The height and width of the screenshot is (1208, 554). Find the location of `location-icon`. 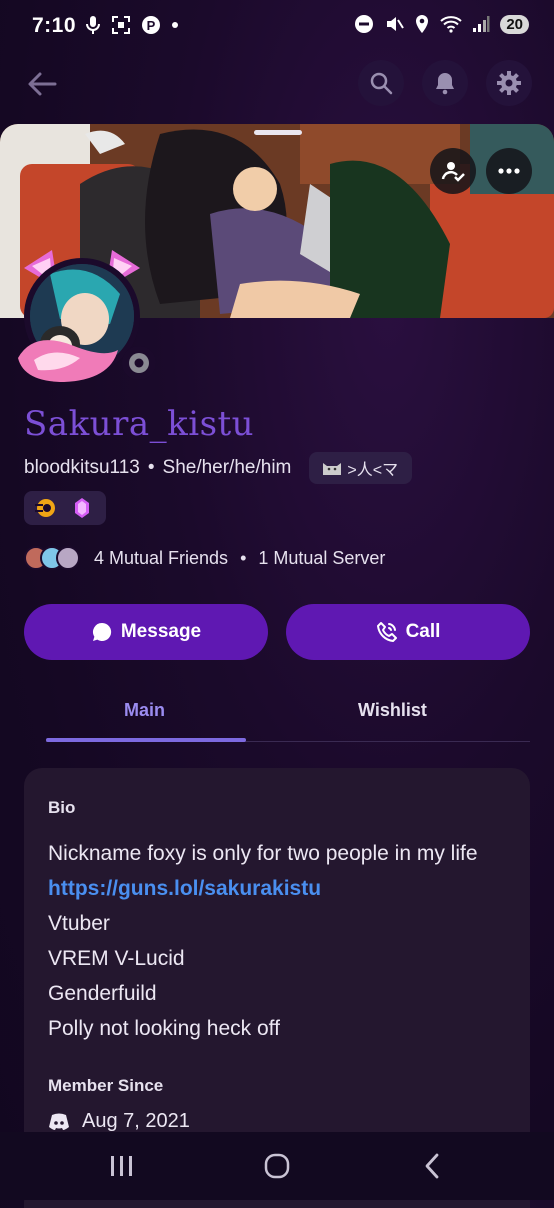

location-icon is located at coordinates (422, 24).